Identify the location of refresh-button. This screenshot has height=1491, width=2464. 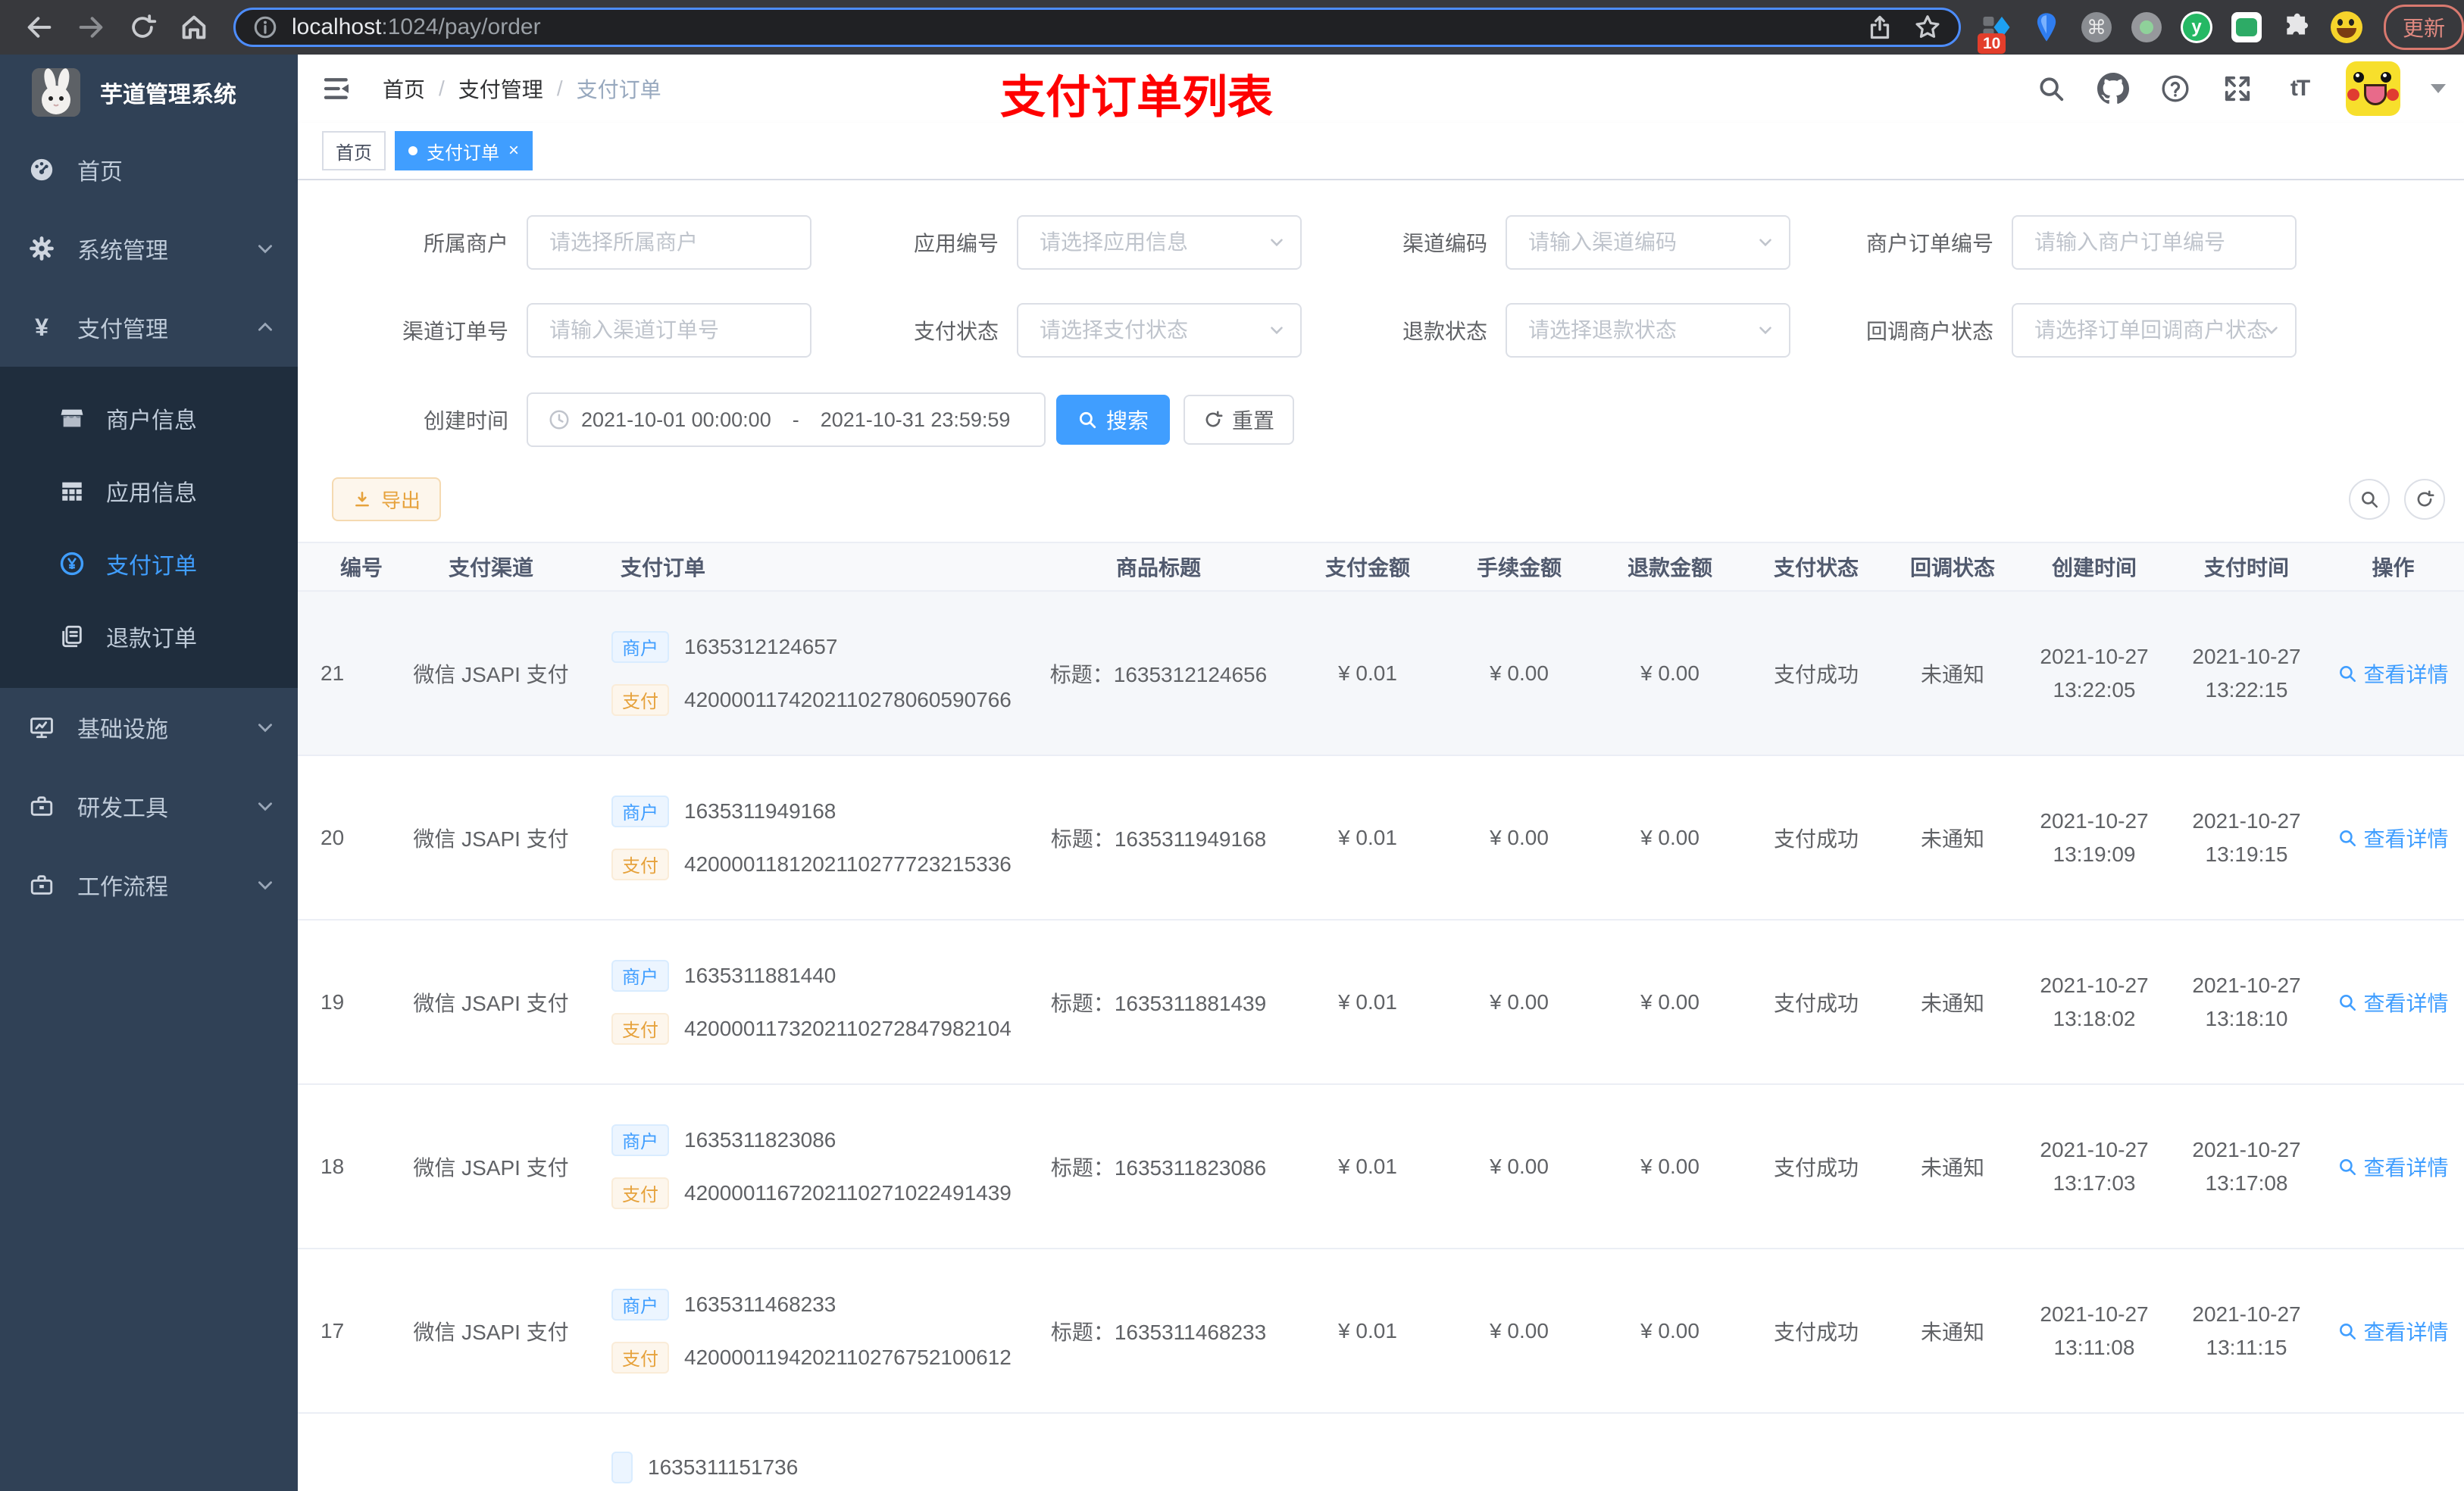
(2424, 499).